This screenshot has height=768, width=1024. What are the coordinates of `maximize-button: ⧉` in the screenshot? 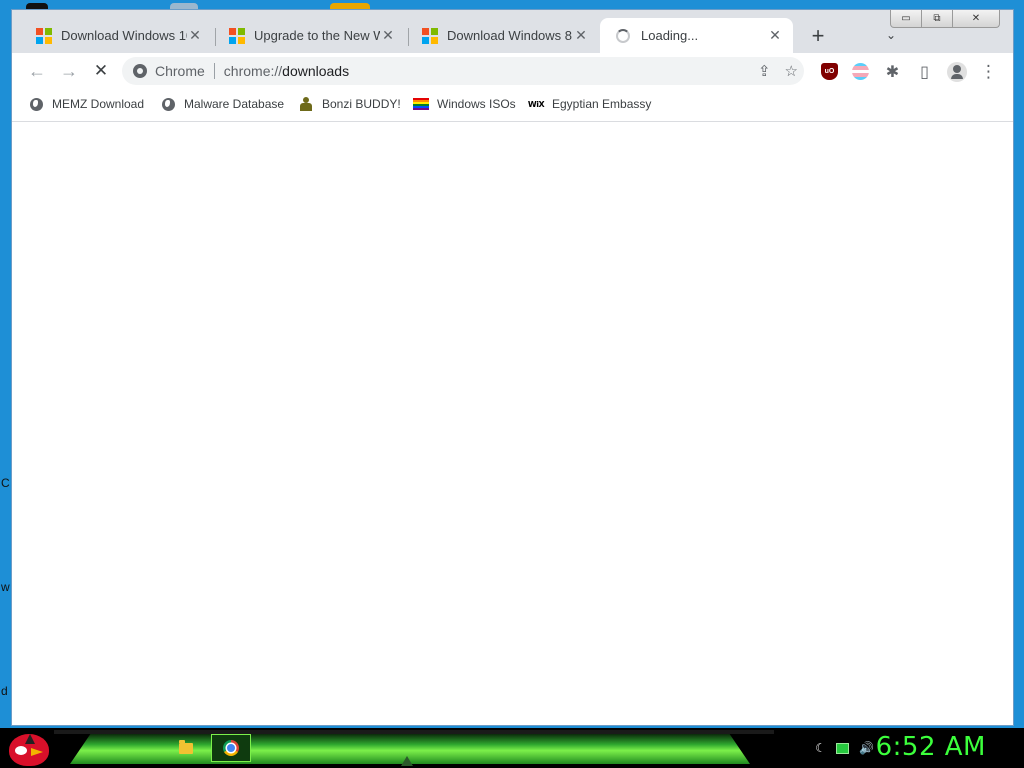 It's located at (937, 19).